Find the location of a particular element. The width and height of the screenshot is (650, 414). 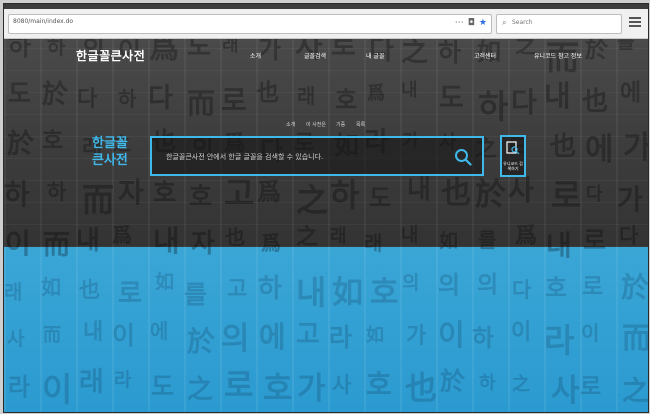

main-search-box is located at coordinates (317, 156).